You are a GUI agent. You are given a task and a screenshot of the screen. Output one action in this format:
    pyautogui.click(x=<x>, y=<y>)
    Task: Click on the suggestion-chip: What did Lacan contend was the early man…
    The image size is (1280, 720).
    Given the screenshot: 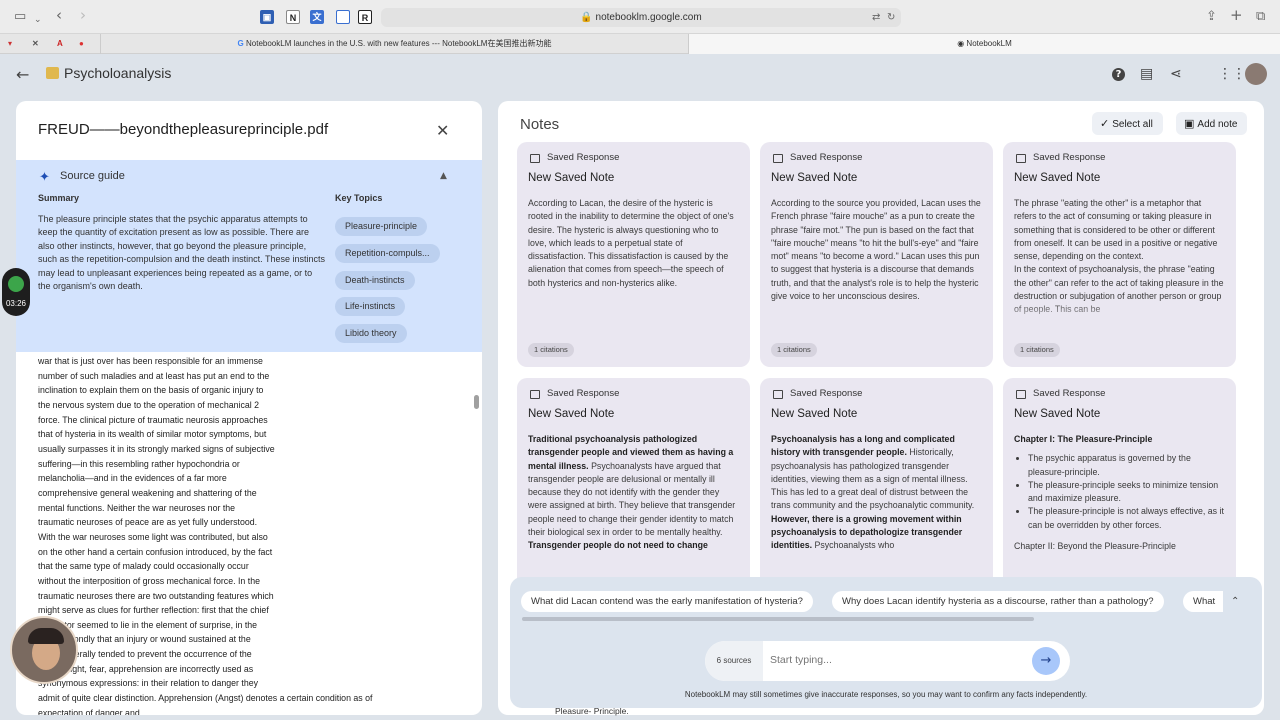 What is the action you would take?
    pyautogui.click(x=667, y=601)
    